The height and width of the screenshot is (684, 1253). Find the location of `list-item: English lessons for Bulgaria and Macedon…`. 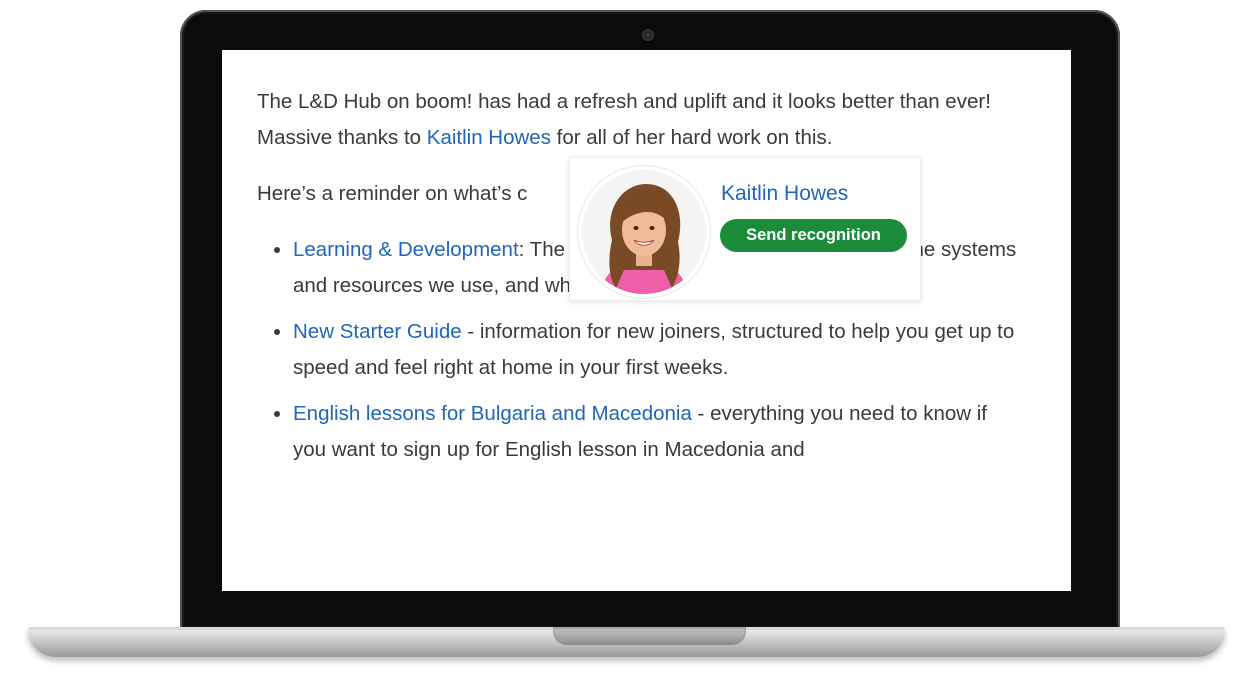

list-item: English lessons for Bulgaria and Macedon… is located at coordinates (655, 432).